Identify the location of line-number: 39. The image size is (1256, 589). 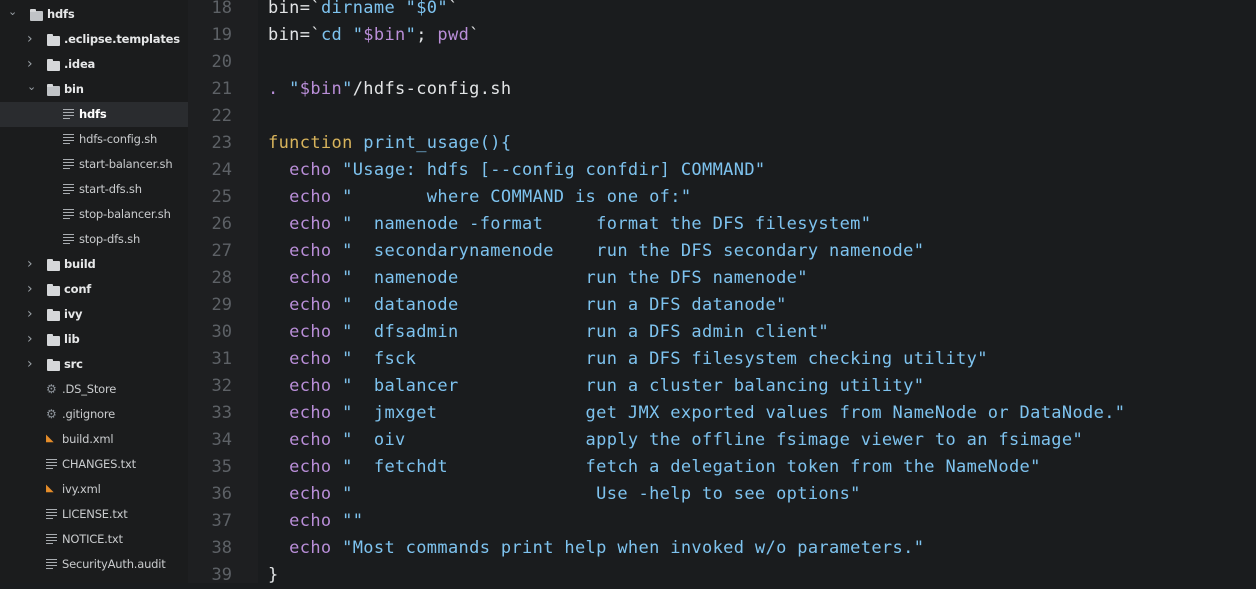
(221, 575).